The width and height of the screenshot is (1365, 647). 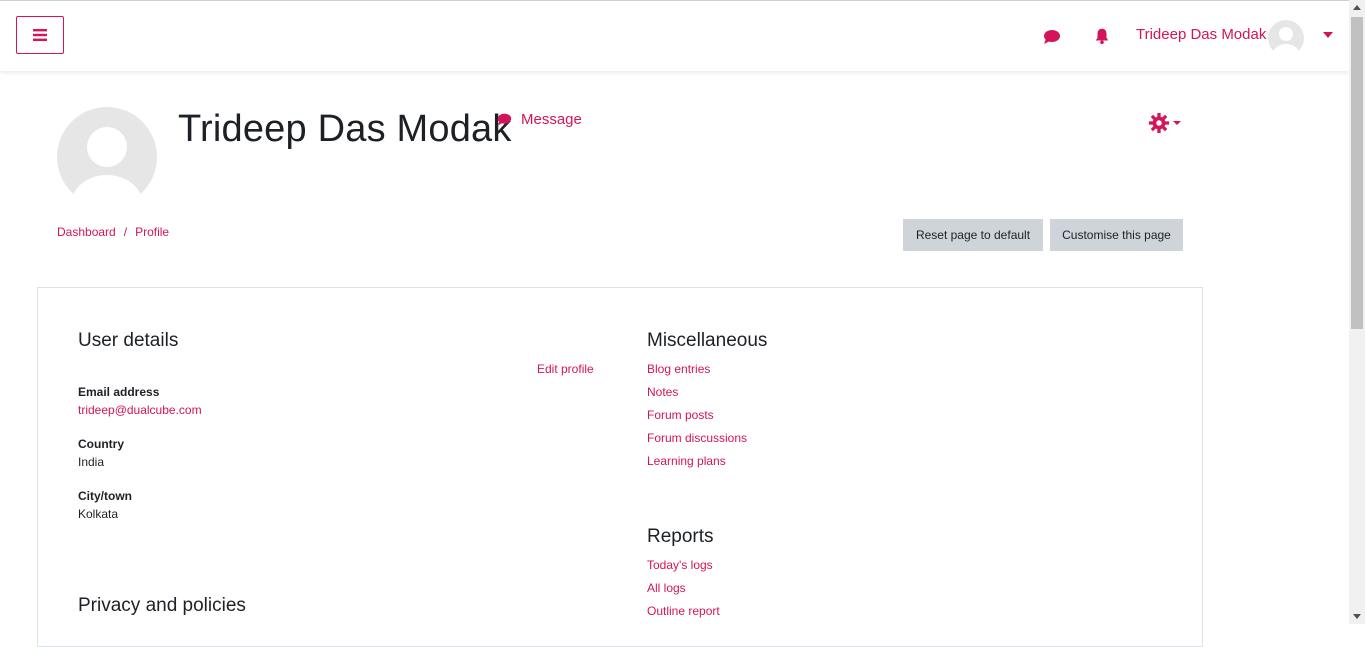 I want to click on reset-page-button: Reset page to default, so click(x=973, y=235).